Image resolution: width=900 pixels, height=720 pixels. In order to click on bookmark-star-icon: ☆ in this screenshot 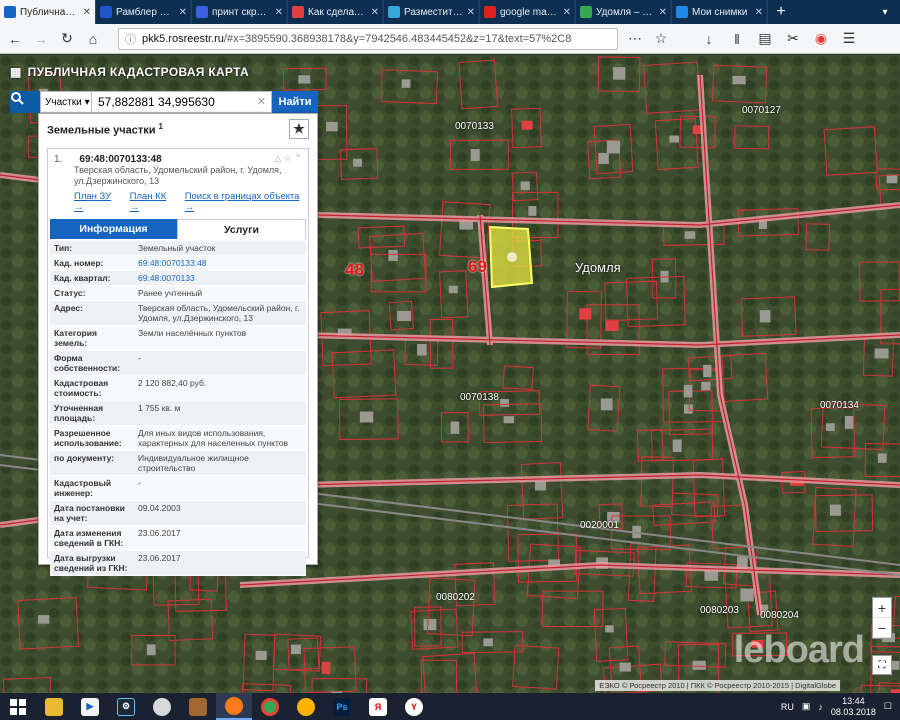, I will do `click(661, 39)`.